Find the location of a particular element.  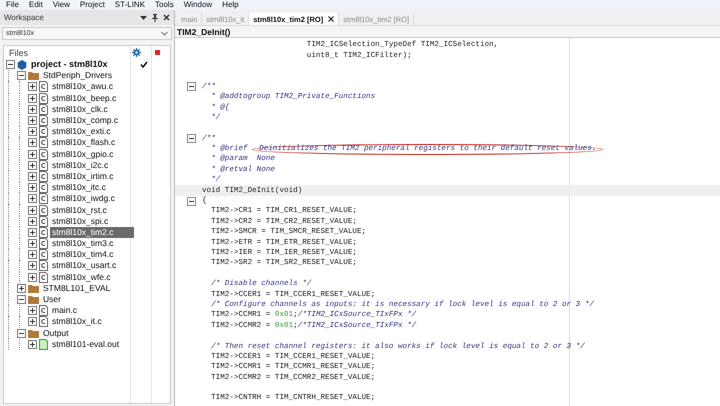

menu-item: ST-LINK is located at coordinates (130, 5).